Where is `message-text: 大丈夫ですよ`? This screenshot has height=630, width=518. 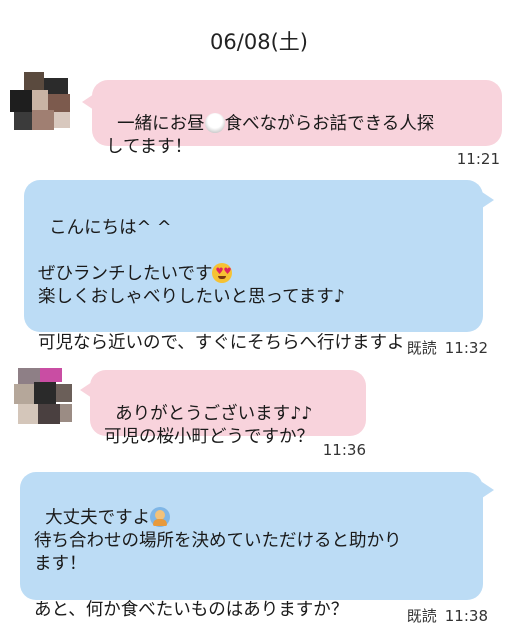 message-text: 大丈夫ですよ is located at coordinates (98, 518).